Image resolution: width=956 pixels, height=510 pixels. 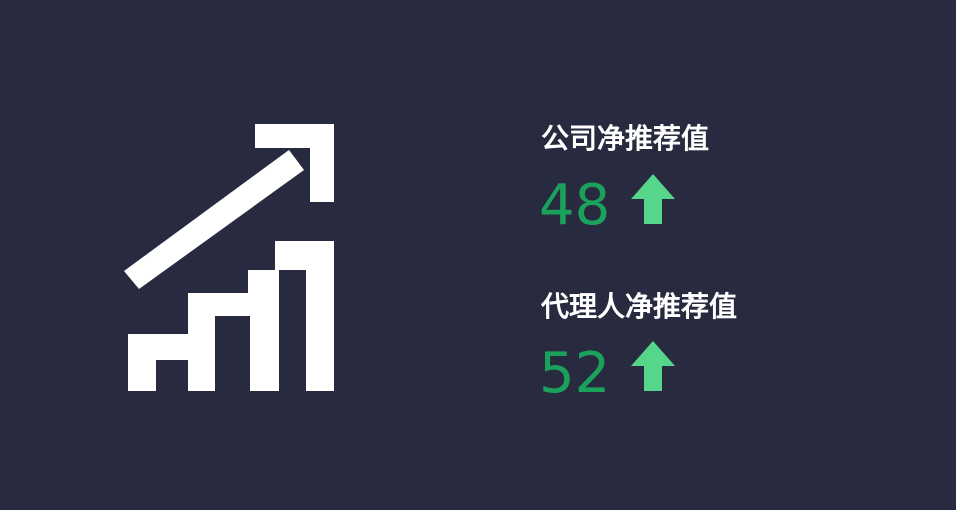 What do you see at coordinates (575, 373) in the screenshot?
I see `agent-nps-value: 52` at bounding box center [575, 373].